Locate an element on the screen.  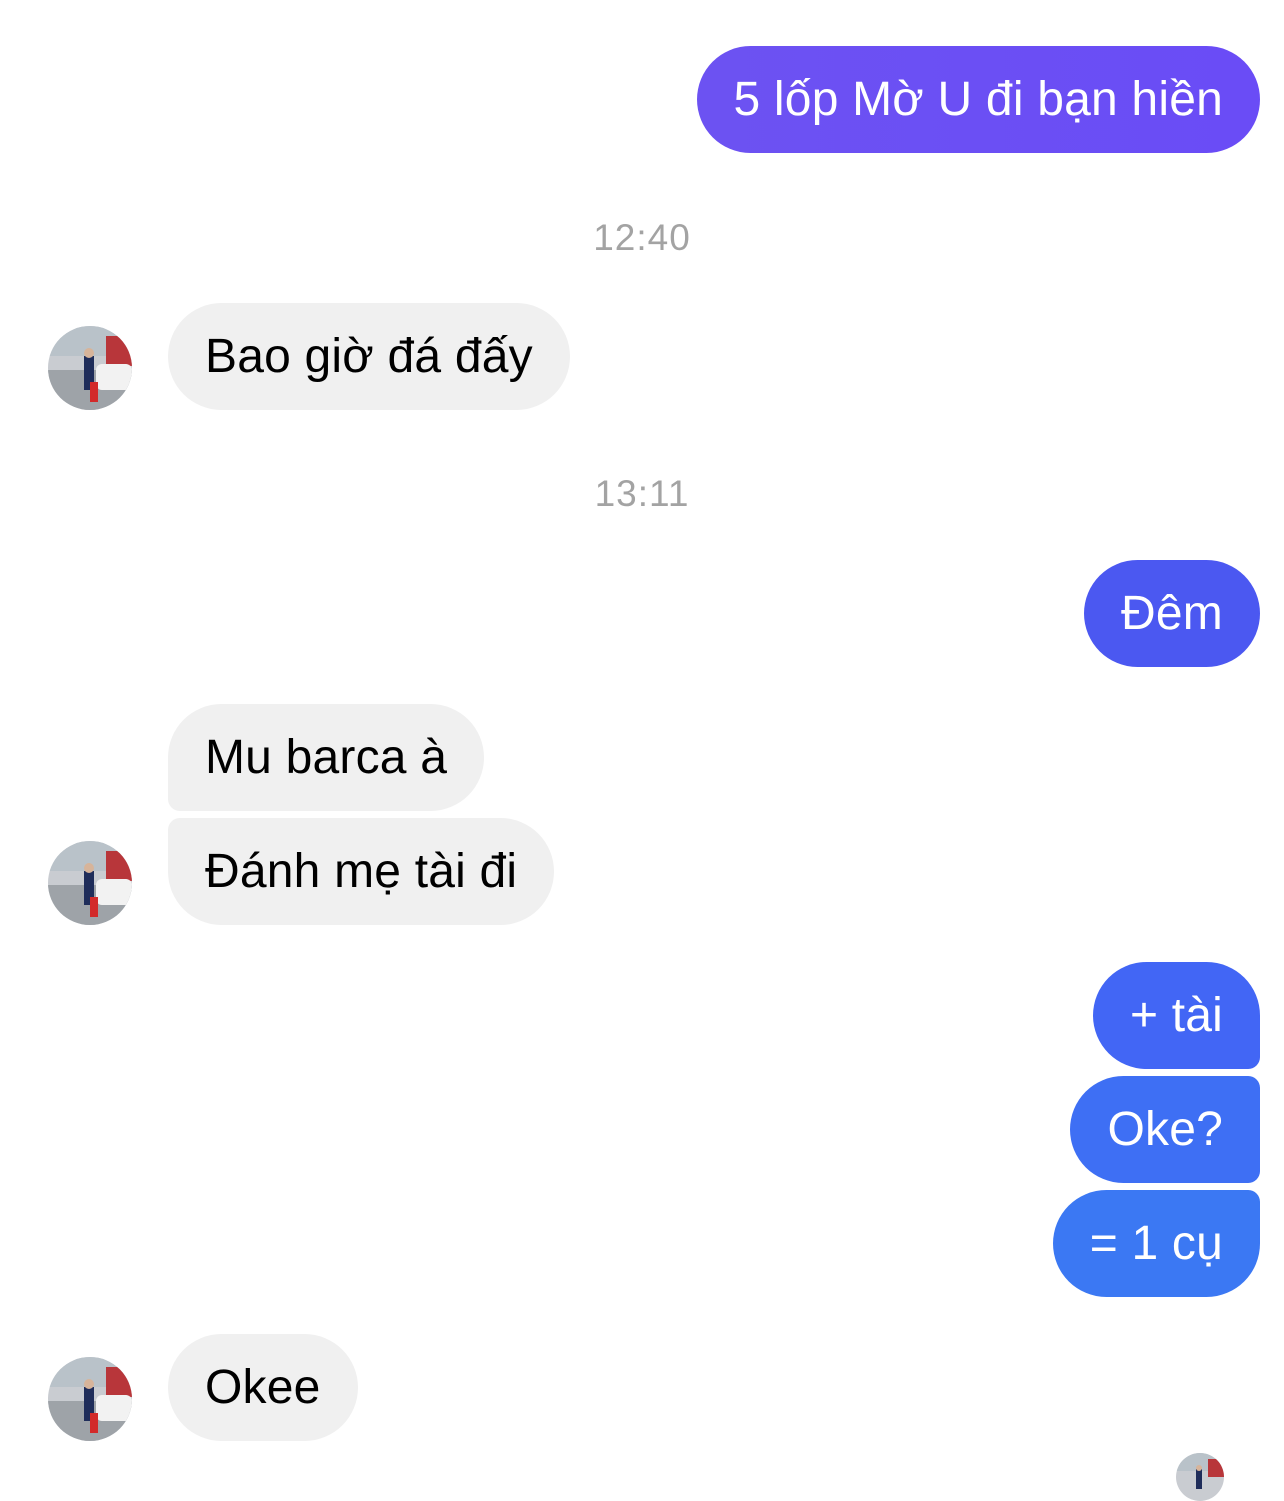
message-text: Mu barca à is located at coordinates (326, 757).